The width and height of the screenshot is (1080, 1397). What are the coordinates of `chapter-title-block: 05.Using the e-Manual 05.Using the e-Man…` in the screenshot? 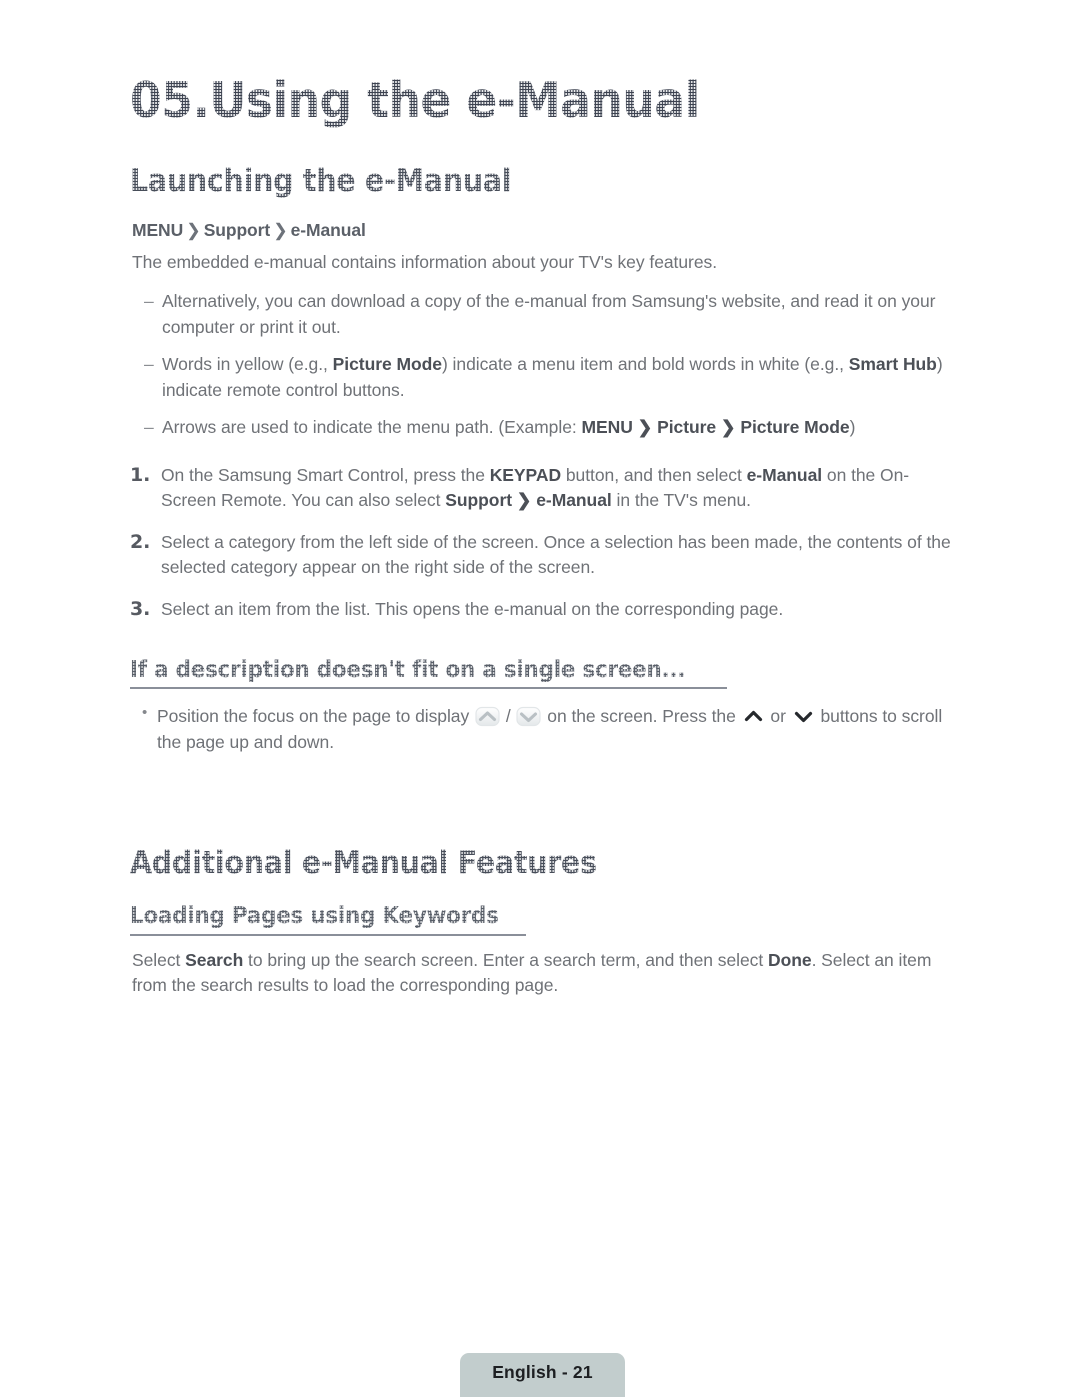 It's located at (542, 64).